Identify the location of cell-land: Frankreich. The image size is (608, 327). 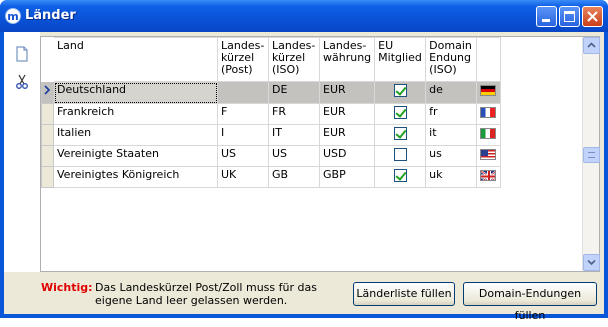
(135, 114).